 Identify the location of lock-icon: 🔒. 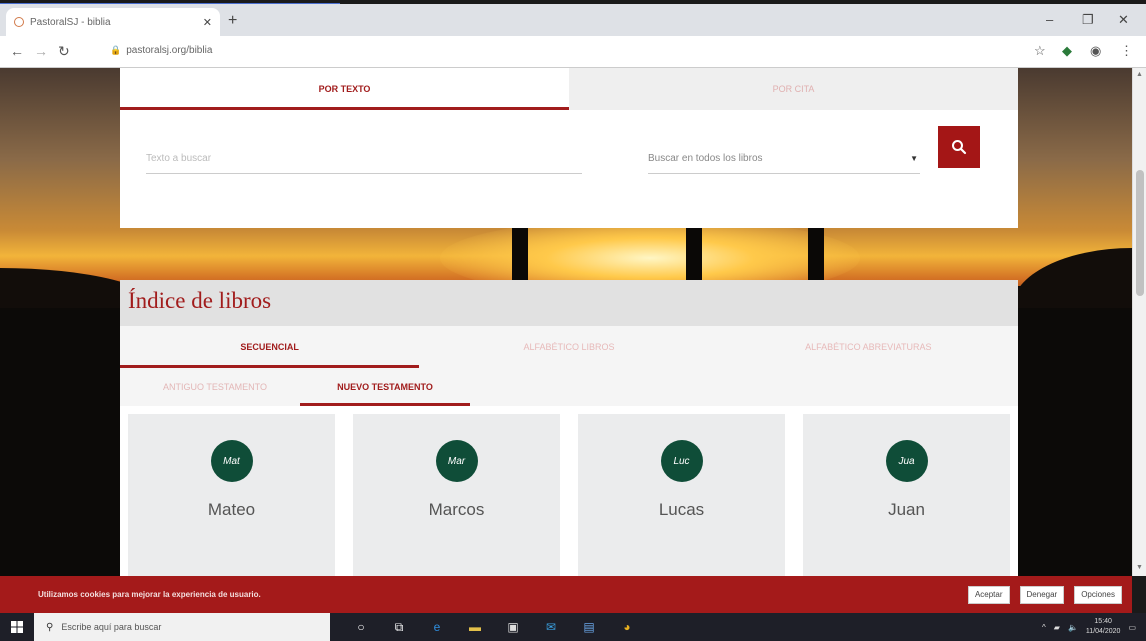
(116, 50).